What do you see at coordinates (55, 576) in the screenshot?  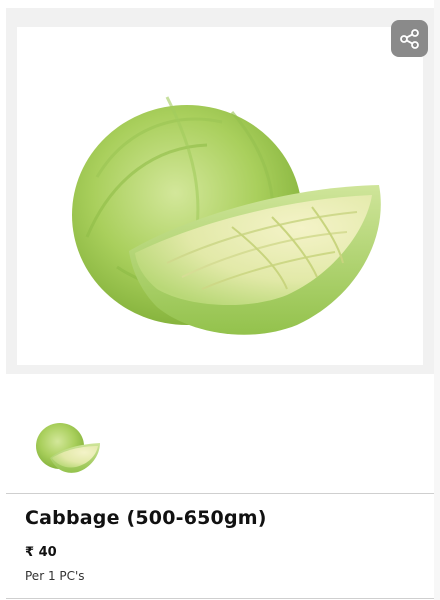 I see `product-unit: Per 1 PC's` at bounding box center [55, 576].